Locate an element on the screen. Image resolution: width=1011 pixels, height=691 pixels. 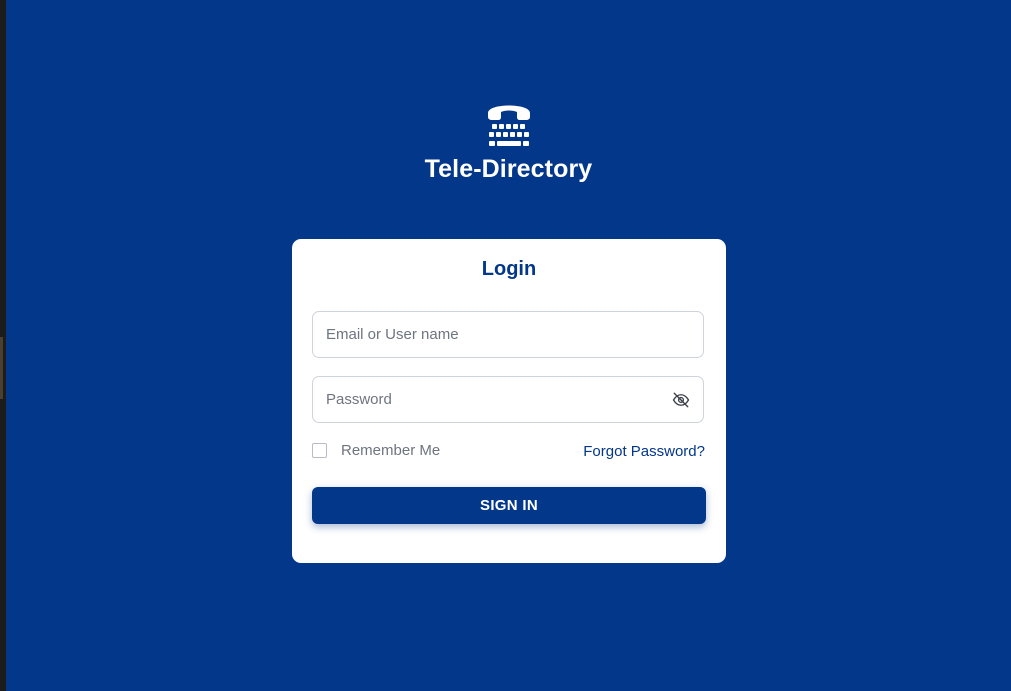
email-field is located at coordinates (508, 334).